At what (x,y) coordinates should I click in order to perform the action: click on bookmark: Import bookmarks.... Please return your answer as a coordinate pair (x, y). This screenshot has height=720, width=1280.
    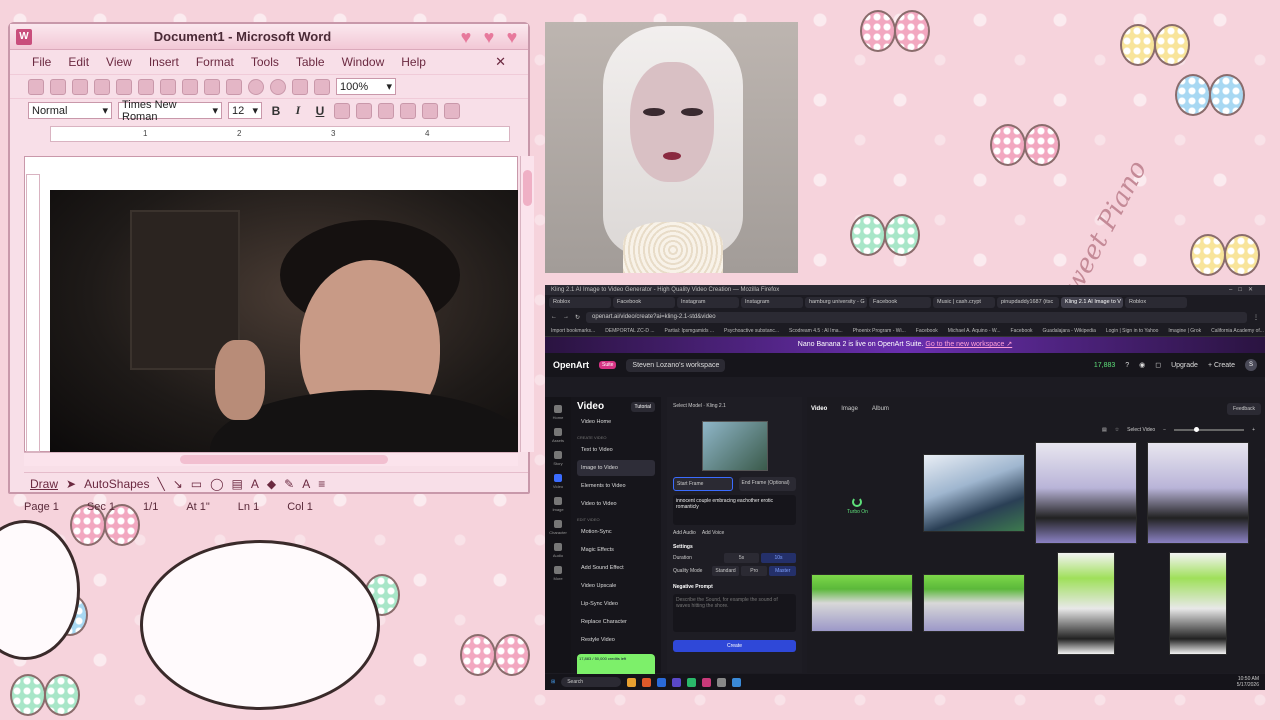
    Looking at the image, I should click on (573, 331).